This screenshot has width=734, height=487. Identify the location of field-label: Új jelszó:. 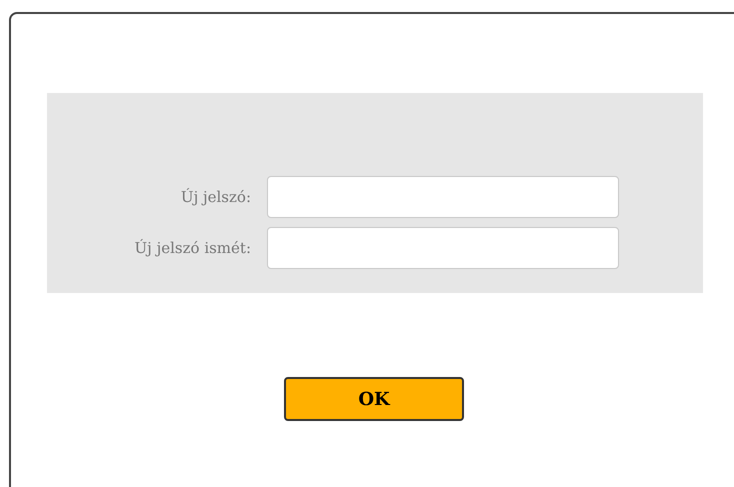
(216, 197).